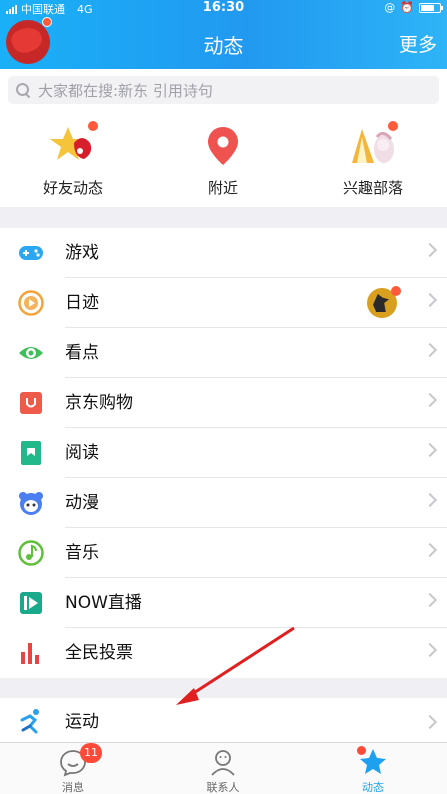 This screenshot has height=794, width=447. Describe the element at coordinates (31, 353) in the screenshot. I see `eye-icon` at that location.